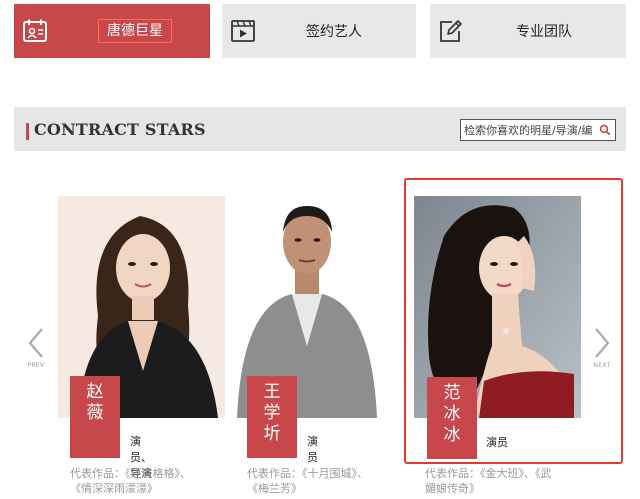  What do you see at coordinates (307, 481) in the screenshot?
I see `star-works: 代表作品：《十月围城》、 《梅兰芳》` at bounding box center [307, 481].